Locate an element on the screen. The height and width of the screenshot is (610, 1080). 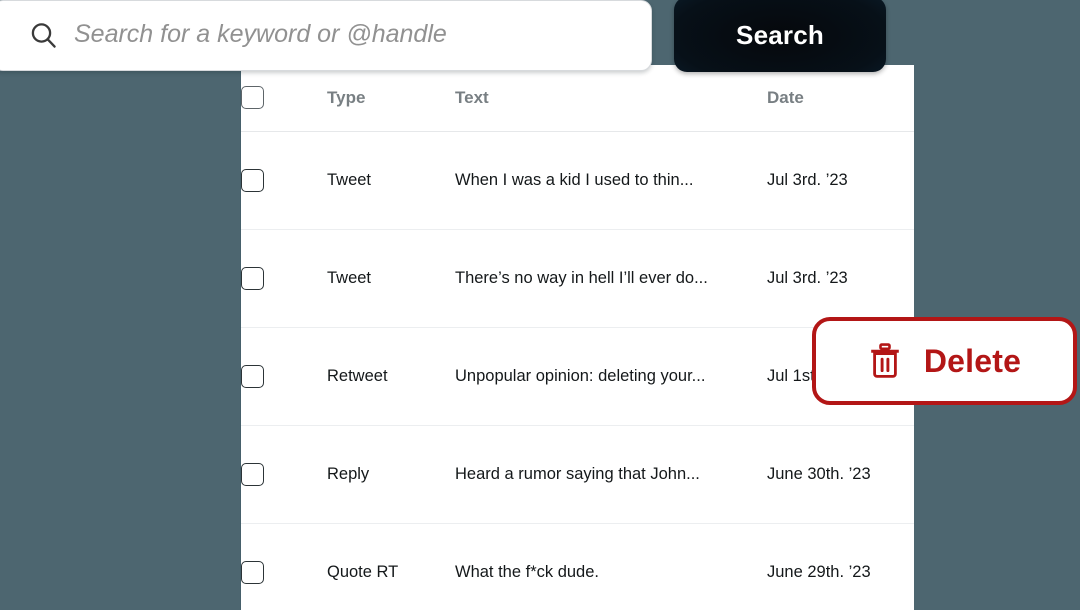
search-button-label: Search is located at coordinates (780, 35).